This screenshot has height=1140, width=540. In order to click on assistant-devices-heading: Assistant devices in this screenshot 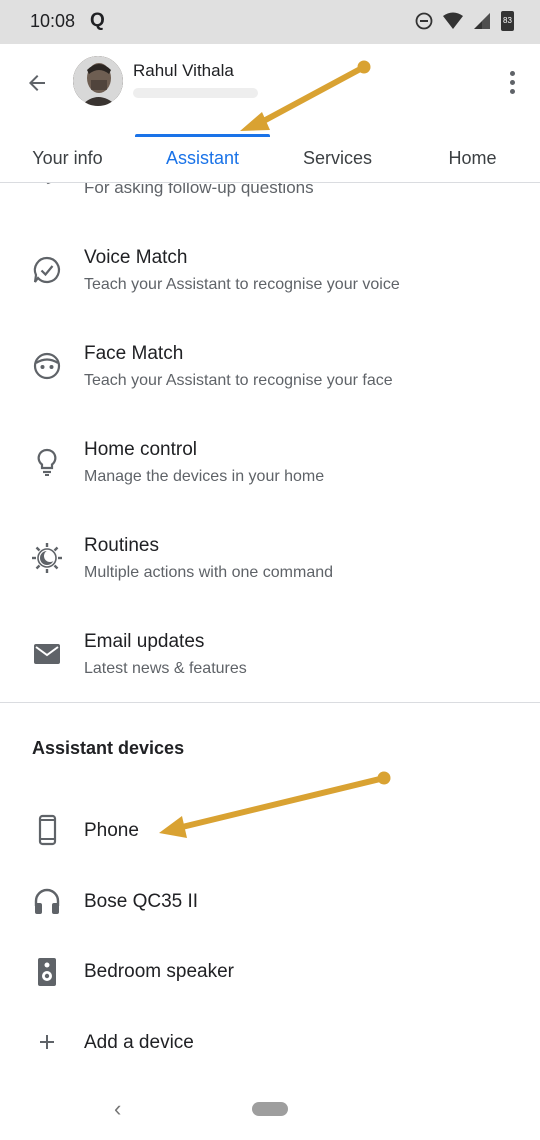, I will do `click(108, 748)`.